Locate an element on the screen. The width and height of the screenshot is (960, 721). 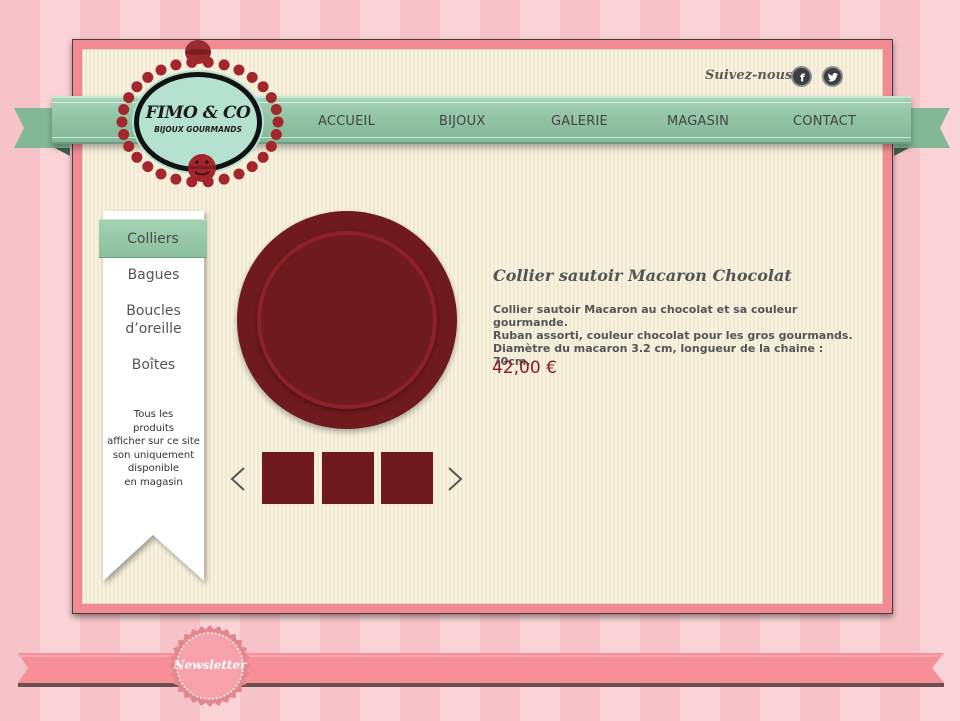
next-arrow-icon is located at coordinates (455, 479).